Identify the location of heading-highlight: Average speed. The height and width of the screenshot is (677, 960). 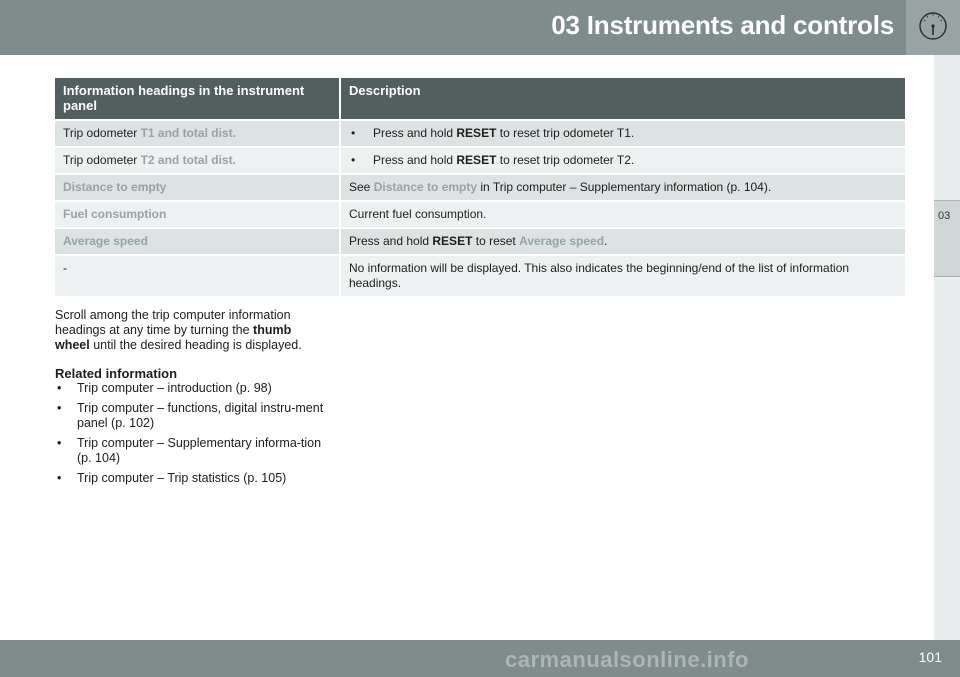
(105, 241).